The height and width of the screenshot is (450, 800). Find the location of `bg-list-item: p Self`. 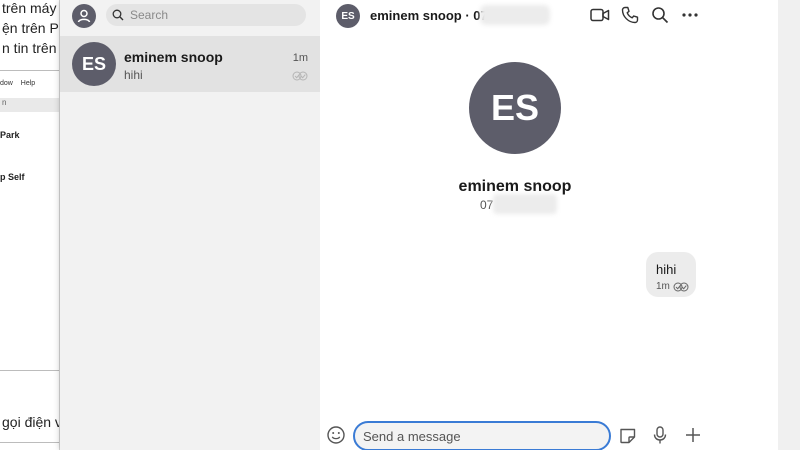

bg-list-item: p Self is located at coordinates (12, 177).